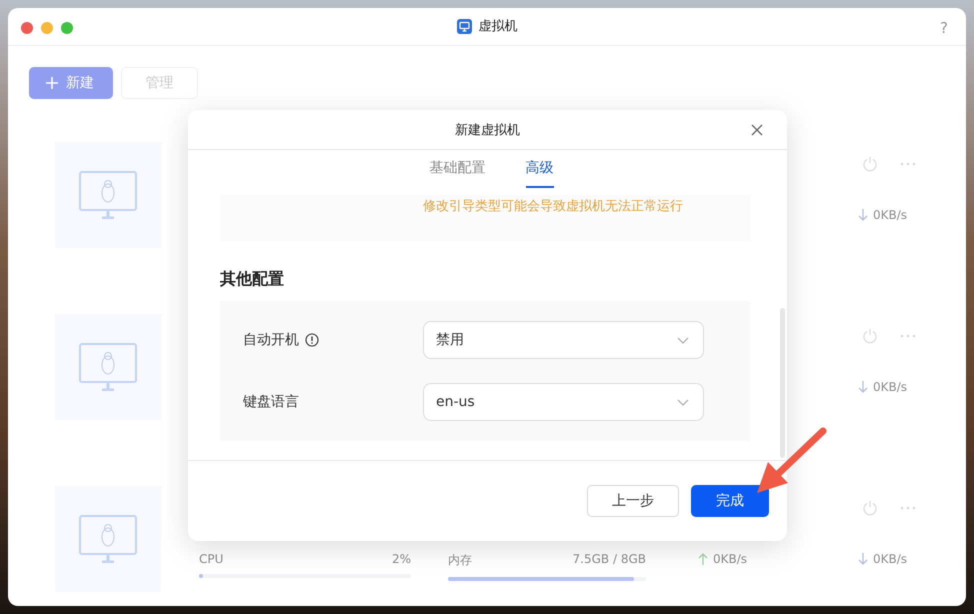 Image resolution: width=974 pixels, height=614 pixels. What do you see at coordinates (944, 27) in the screenshot?
I see `help-button: ?` at bounding box center [944, 27].